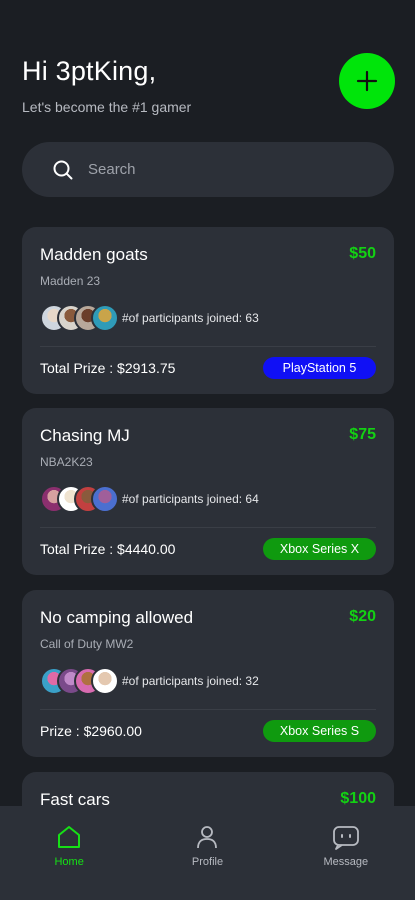 The image size is (415, 900). What do you see at coordinates (87, 644) in the screenshot?
I see `game-name: Call of Duty MW2` at bounding box center [87, 644].